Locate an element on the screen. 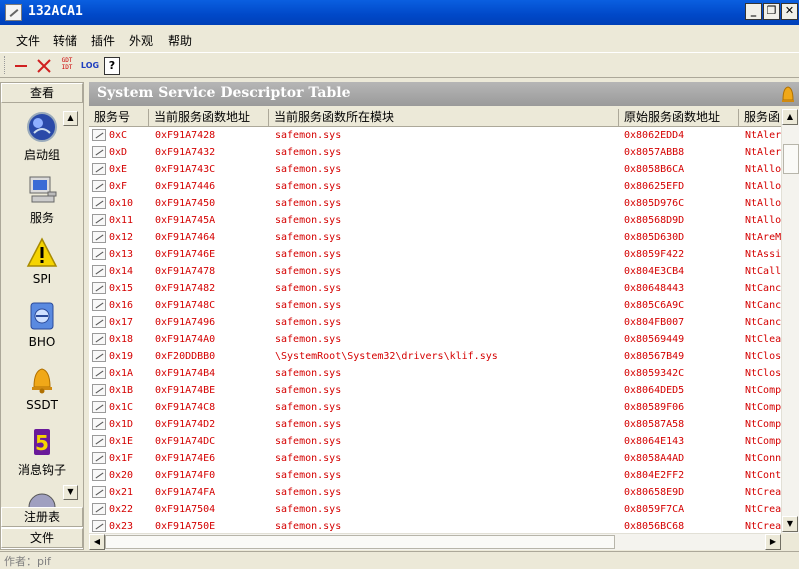 This screenshot has width=799, height=569. cell-original-address-text: 0x80569449 is located at coordinates (654, 339).